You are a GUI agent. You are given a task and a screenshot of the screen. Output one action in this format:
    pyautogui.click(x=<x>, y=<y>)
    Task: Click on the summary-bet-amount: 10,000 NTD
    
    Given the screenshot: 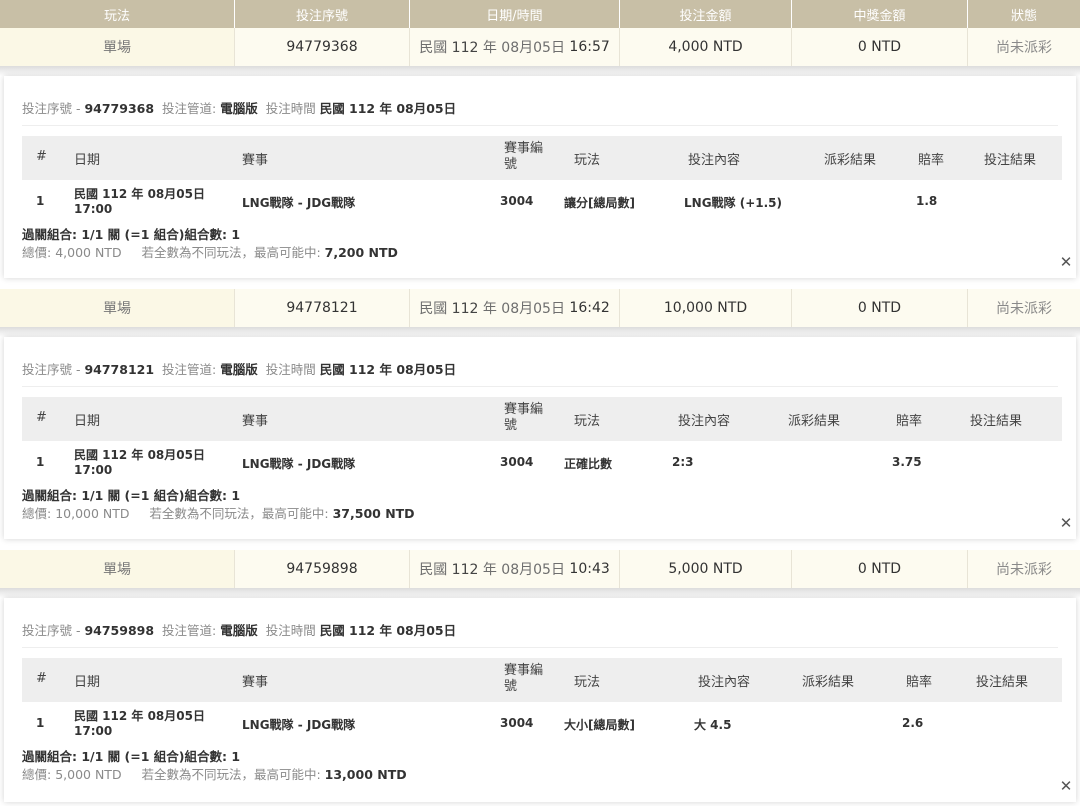 What is the action you would take?
    pyautogui.click(x=706, y=308)
    